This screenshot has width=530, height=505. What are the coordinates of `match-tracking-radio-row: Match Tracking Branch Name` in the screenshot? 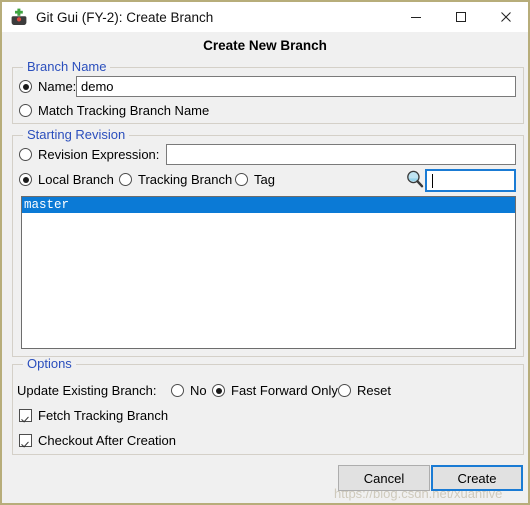 It's located at (114, 110).